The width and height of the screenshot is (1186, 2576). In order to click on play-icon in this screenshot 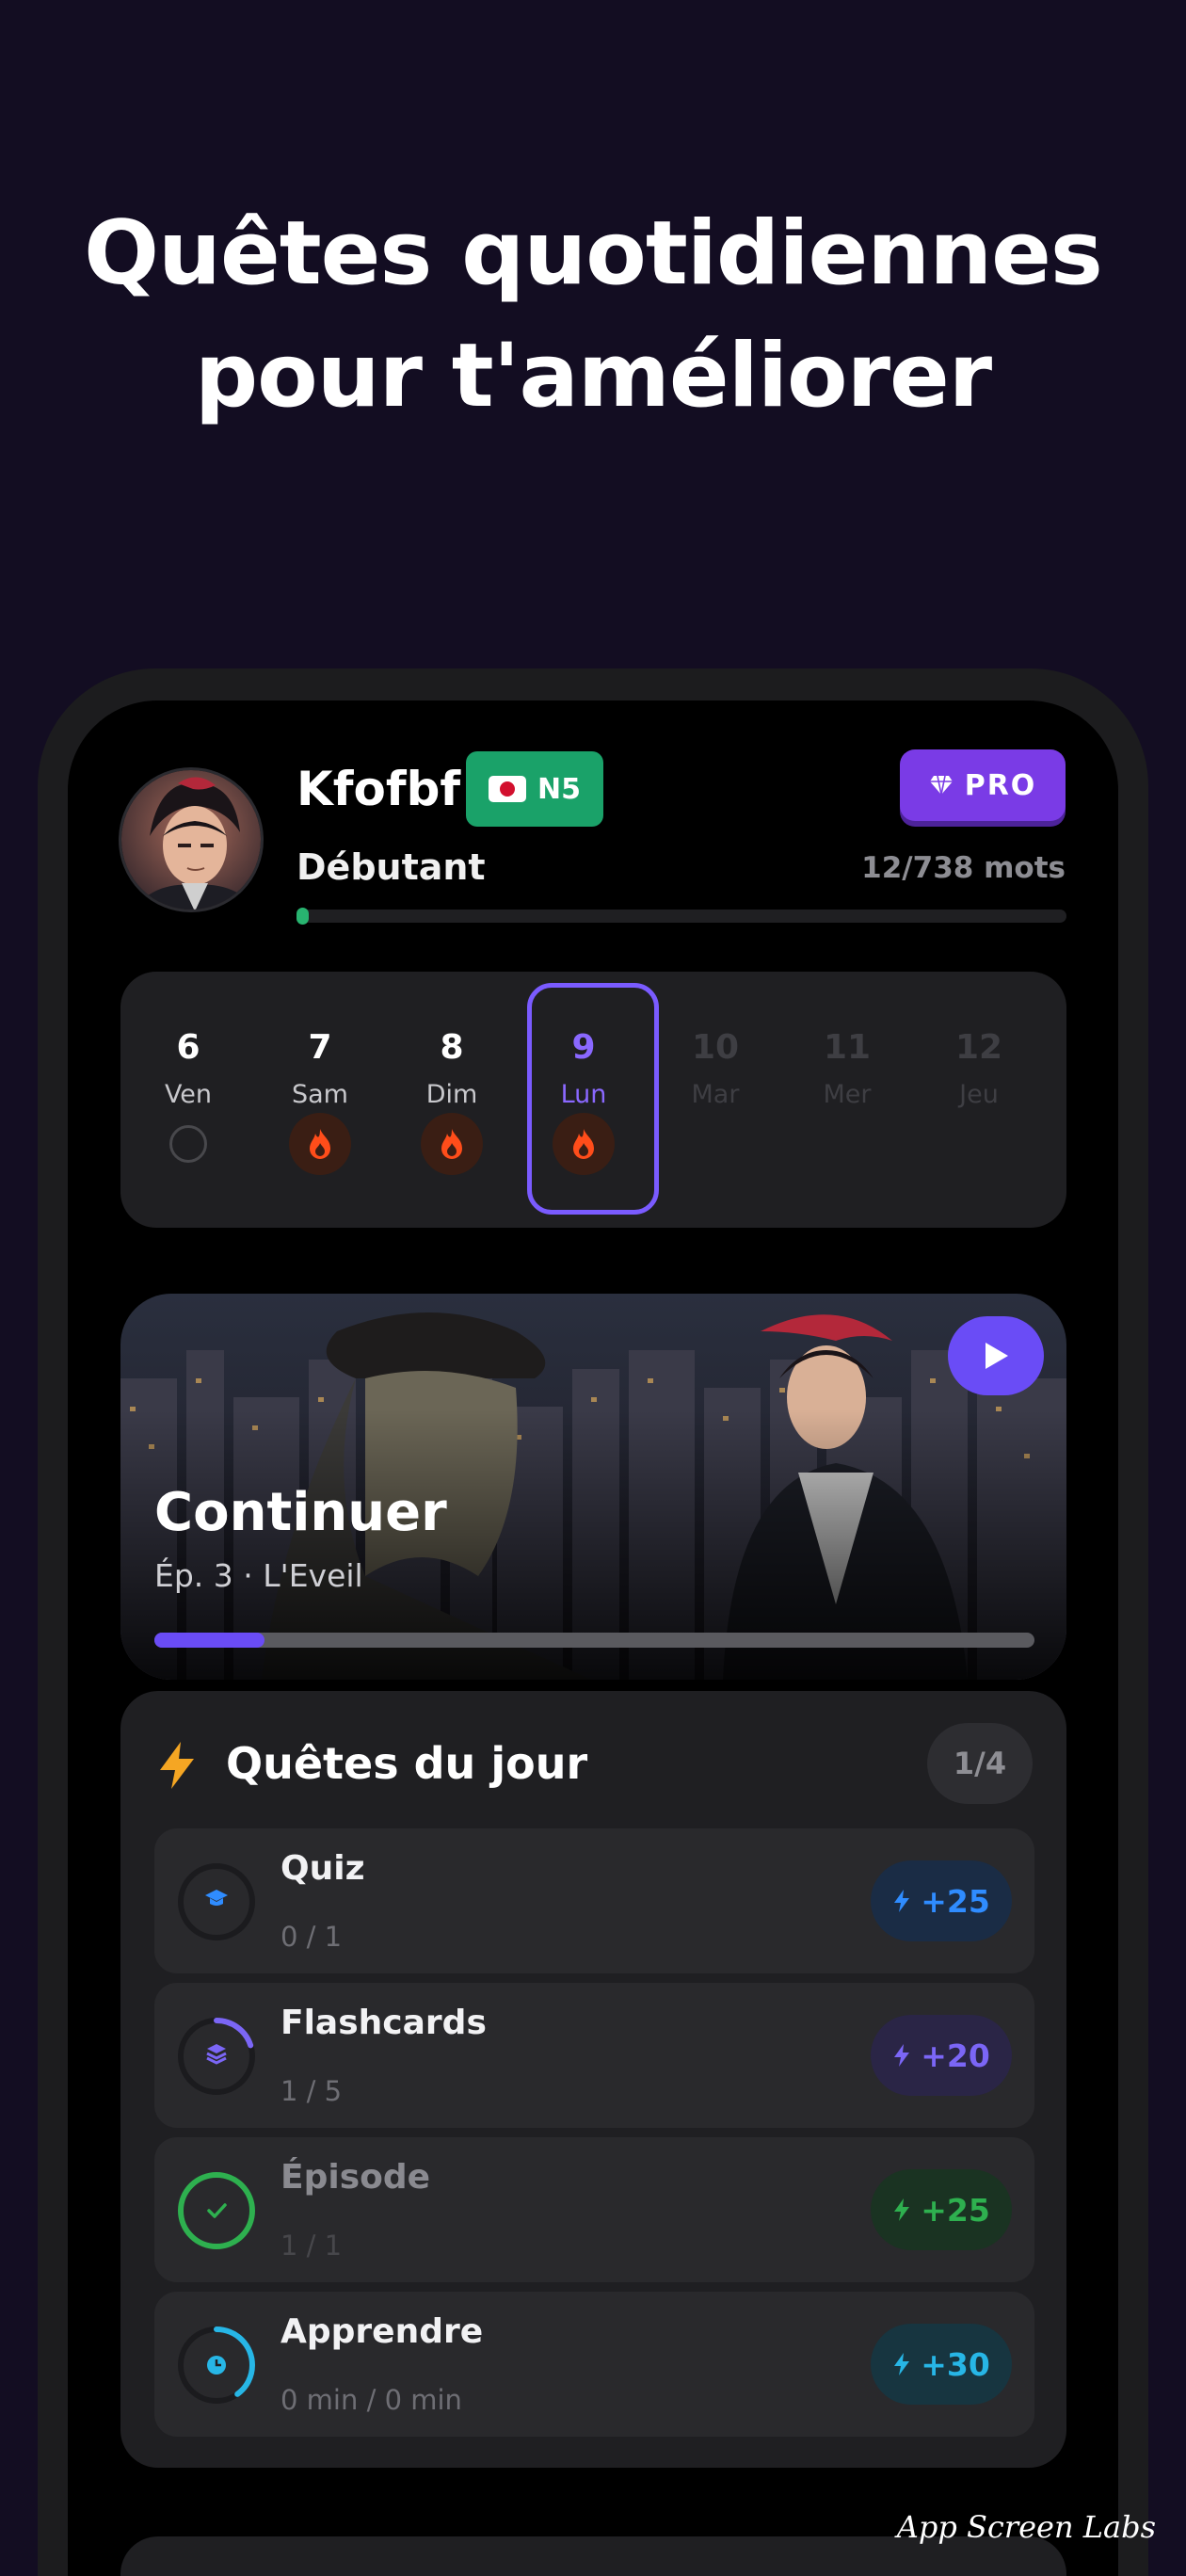, I will do `click(997, 1356)`.